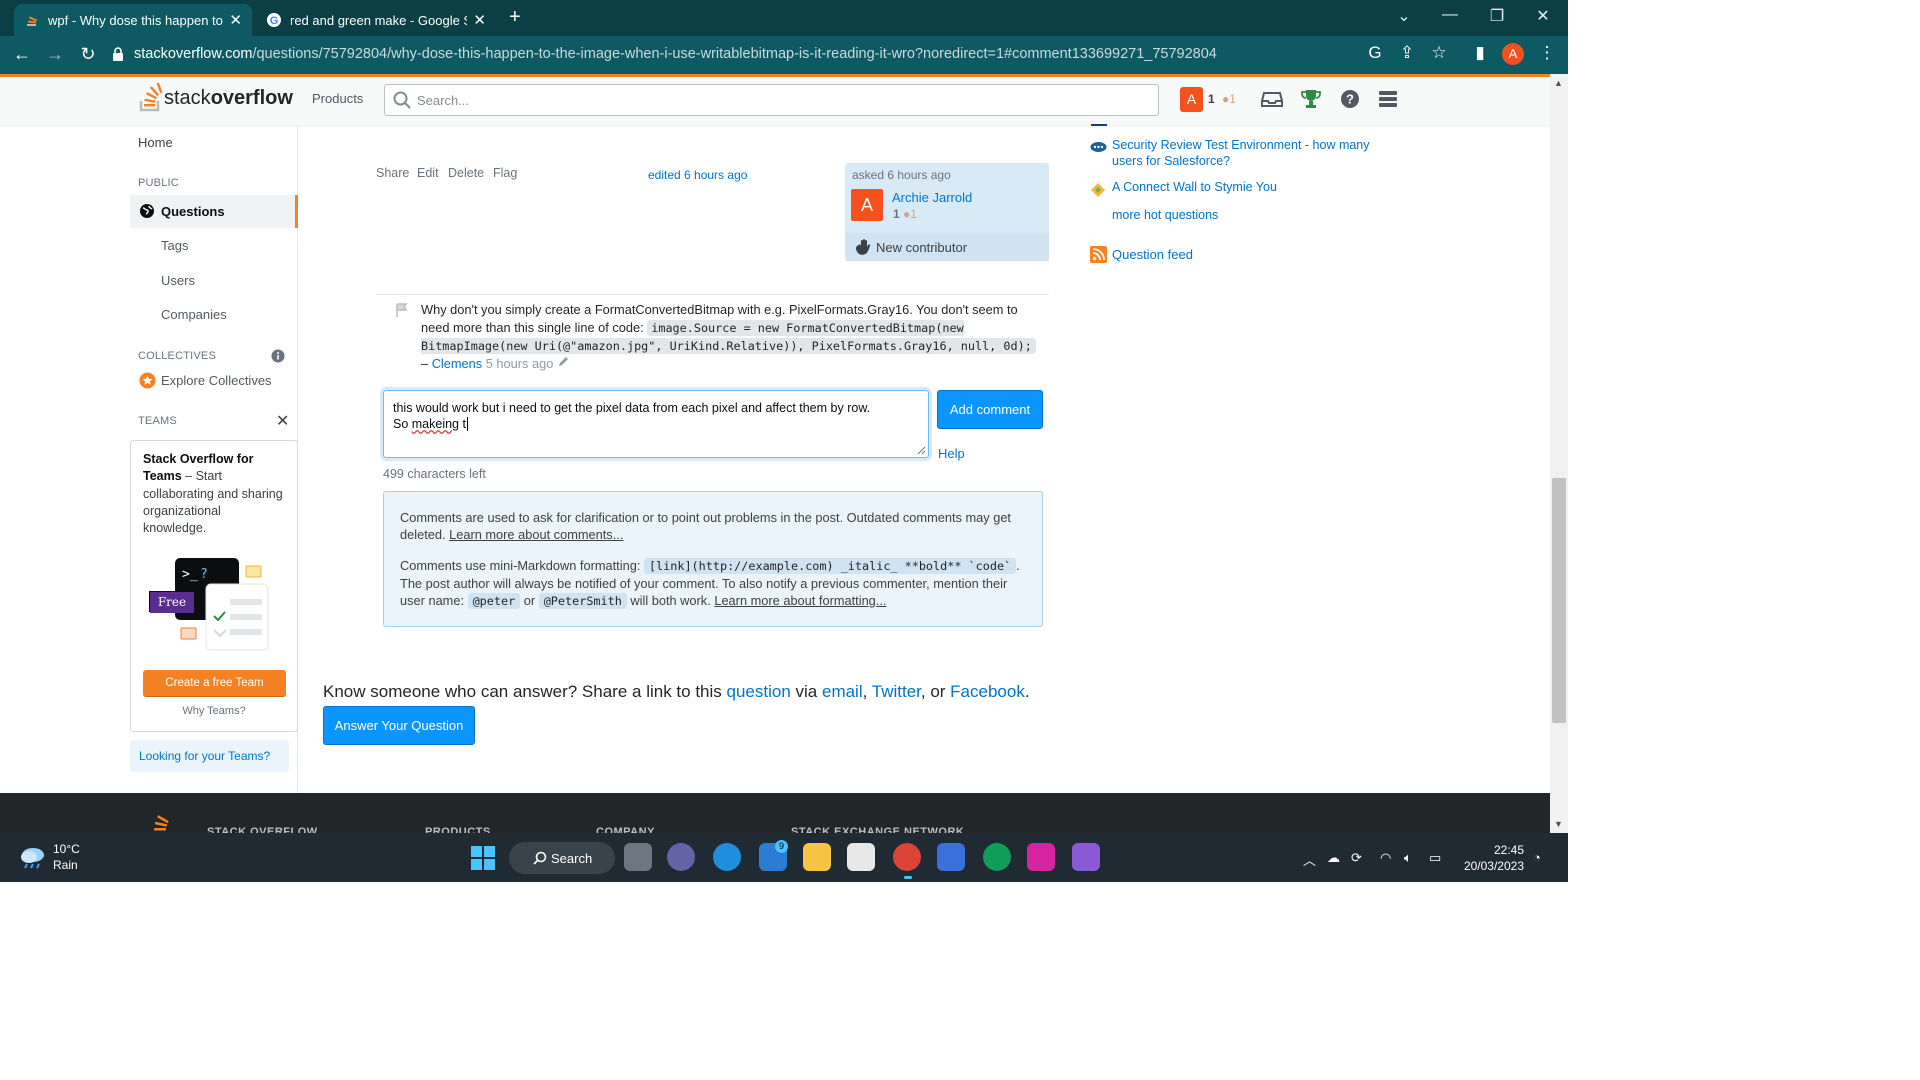 Image resolution: width=1920 pixels, height=1080 pixels. What do you see at coordinates (209, 756) in the screenshot?
I see `looking-for-teams-link: Looking for your Teams?` at bounding box center [209, 756].